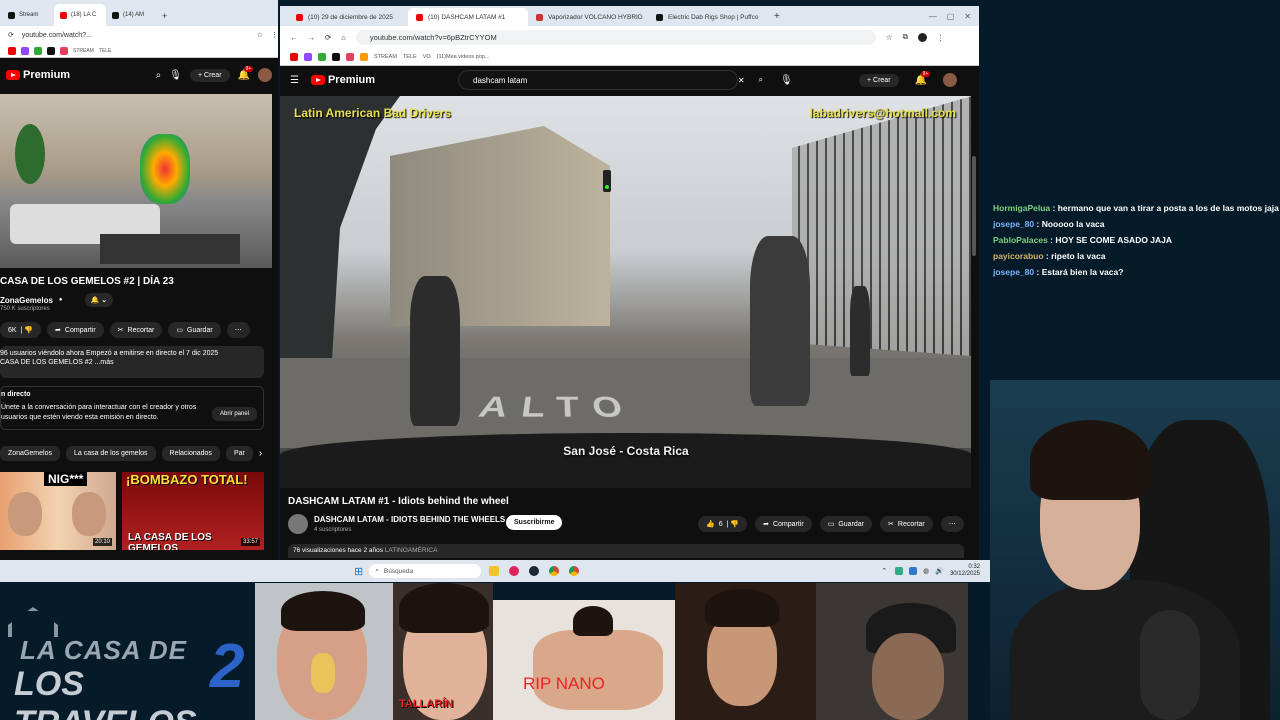 Image resolution: width=1280 pixels, height=720 pixels. I want to click on left-channel-name: ZonaGemelos, so click(26, 300).